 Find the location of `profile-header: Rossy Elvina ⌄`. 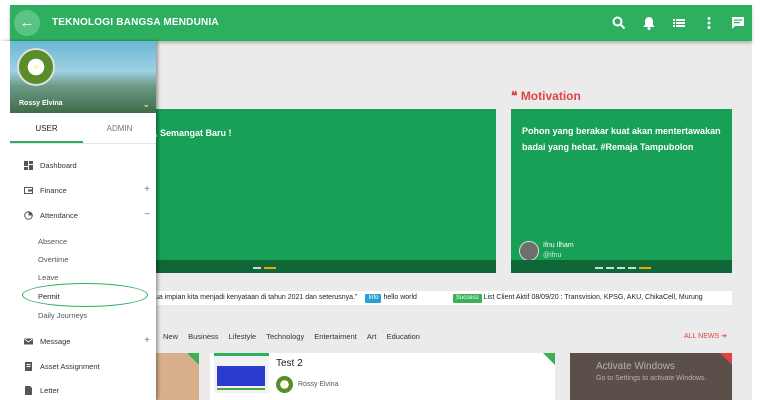

profile-header: Rossy Elvina ⌄ is located at coordinates (83, 77).